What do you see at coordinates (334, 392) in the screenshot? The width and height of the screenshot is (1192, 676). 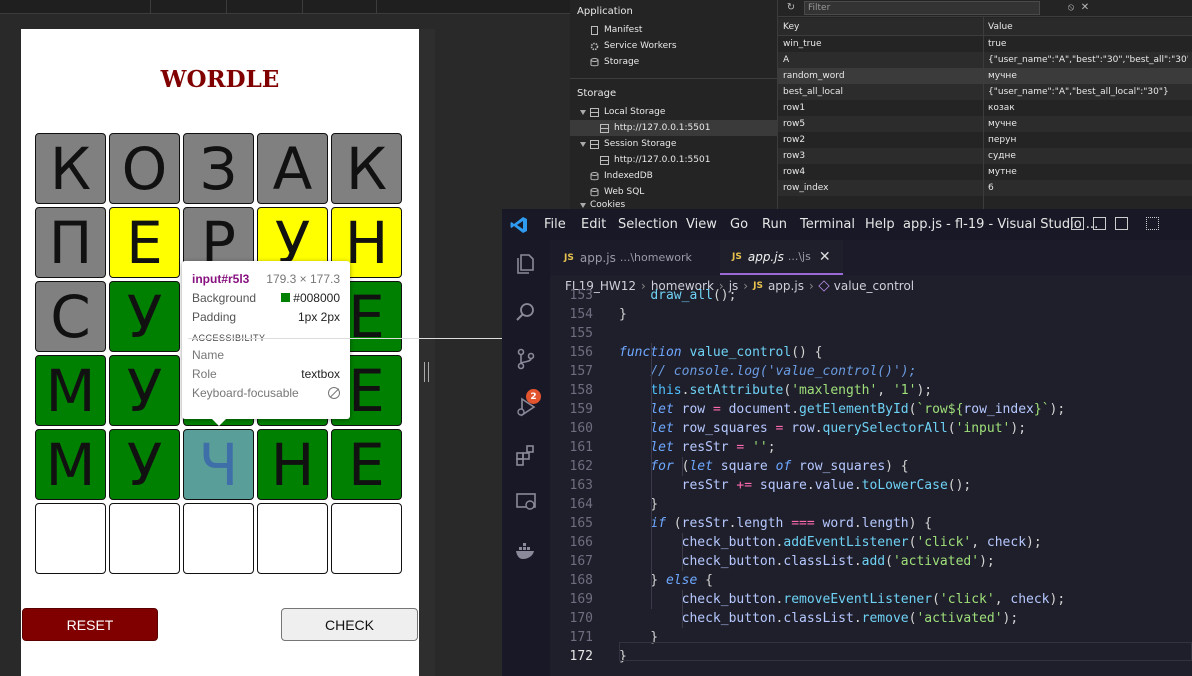 I see `not-allowed-icon` at bounding box center [334, 392].